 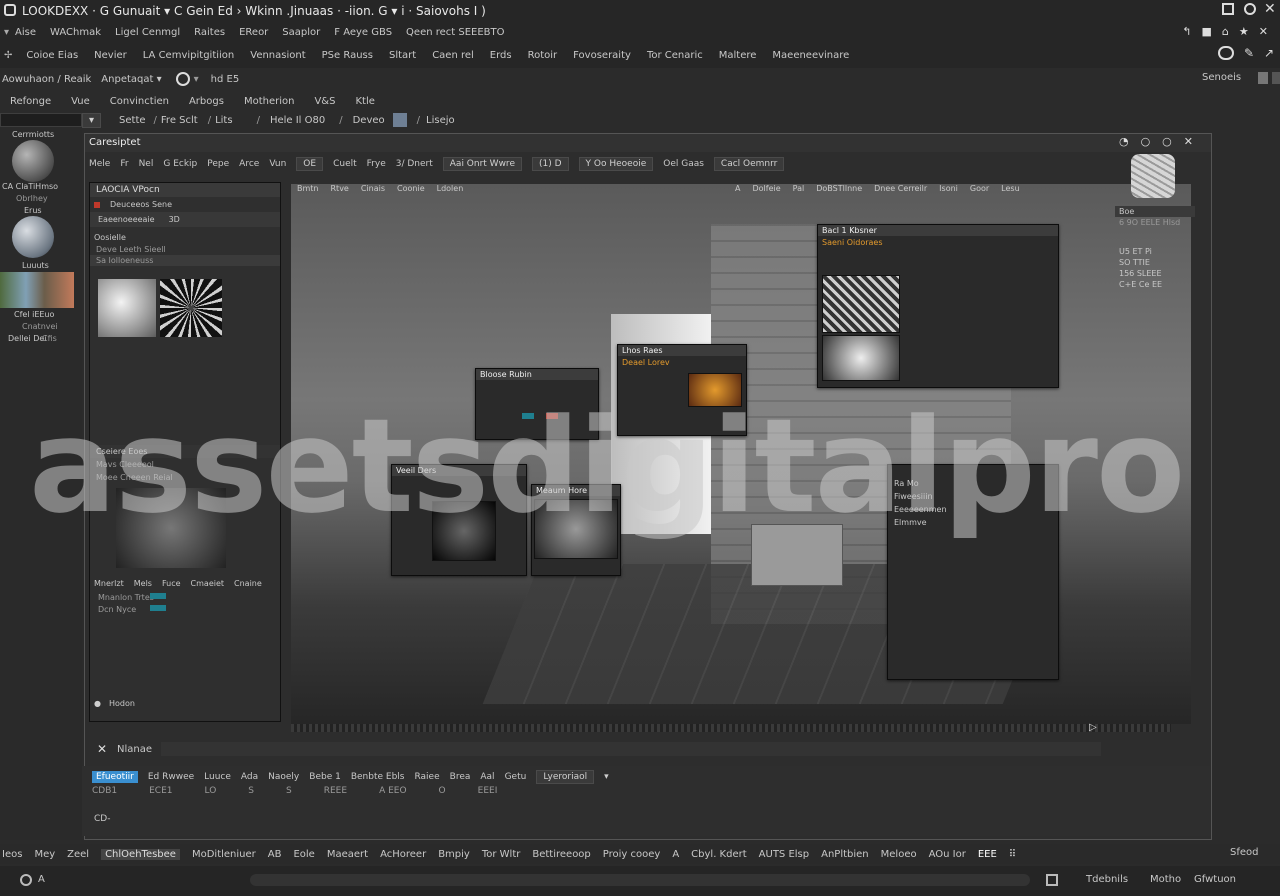 I want to click on color-swatch, so click(x=399, y=120).